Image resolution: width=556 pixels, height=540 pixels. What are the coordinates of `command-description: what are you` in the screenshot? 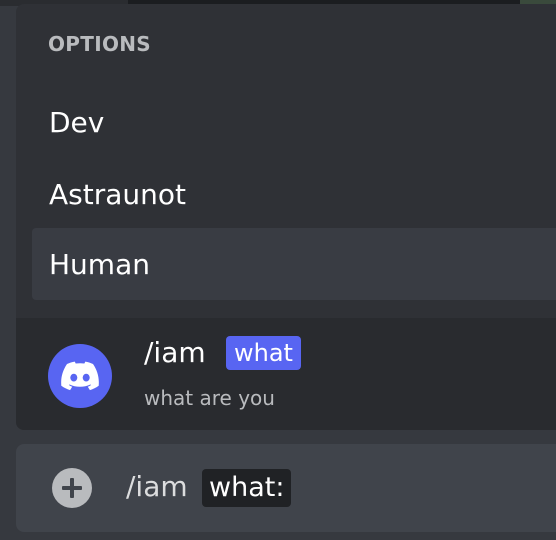 It's located at (209, 398).